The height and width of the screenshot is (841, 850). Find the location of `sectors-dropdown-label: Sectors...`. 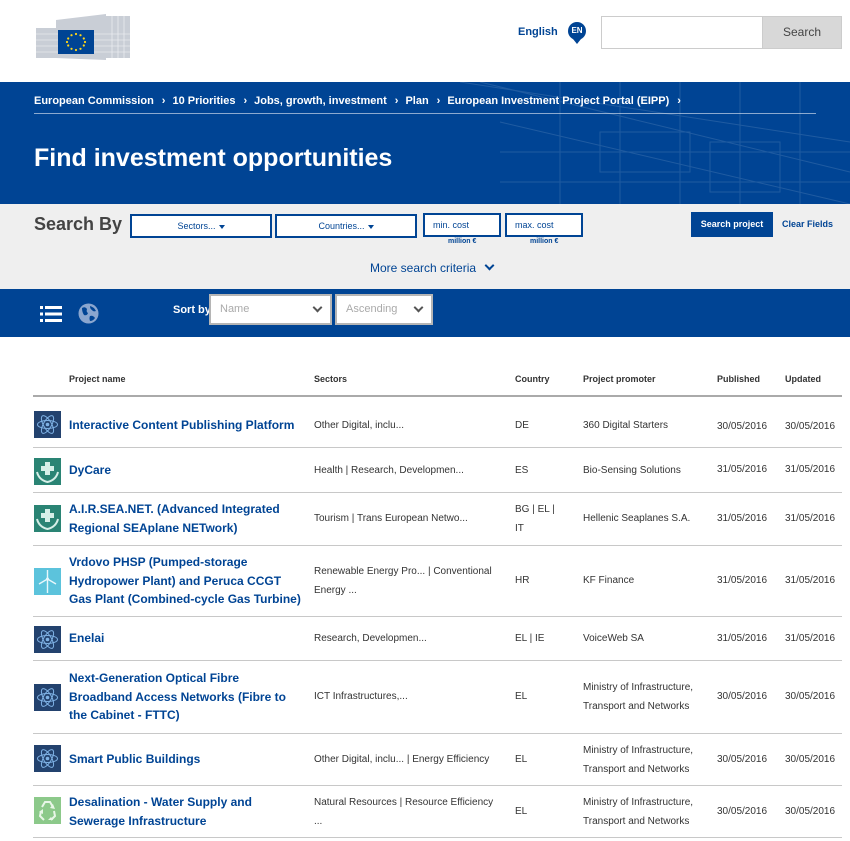

sectors-dropdown-label: Sectors... is located at coordinates (196, 226).